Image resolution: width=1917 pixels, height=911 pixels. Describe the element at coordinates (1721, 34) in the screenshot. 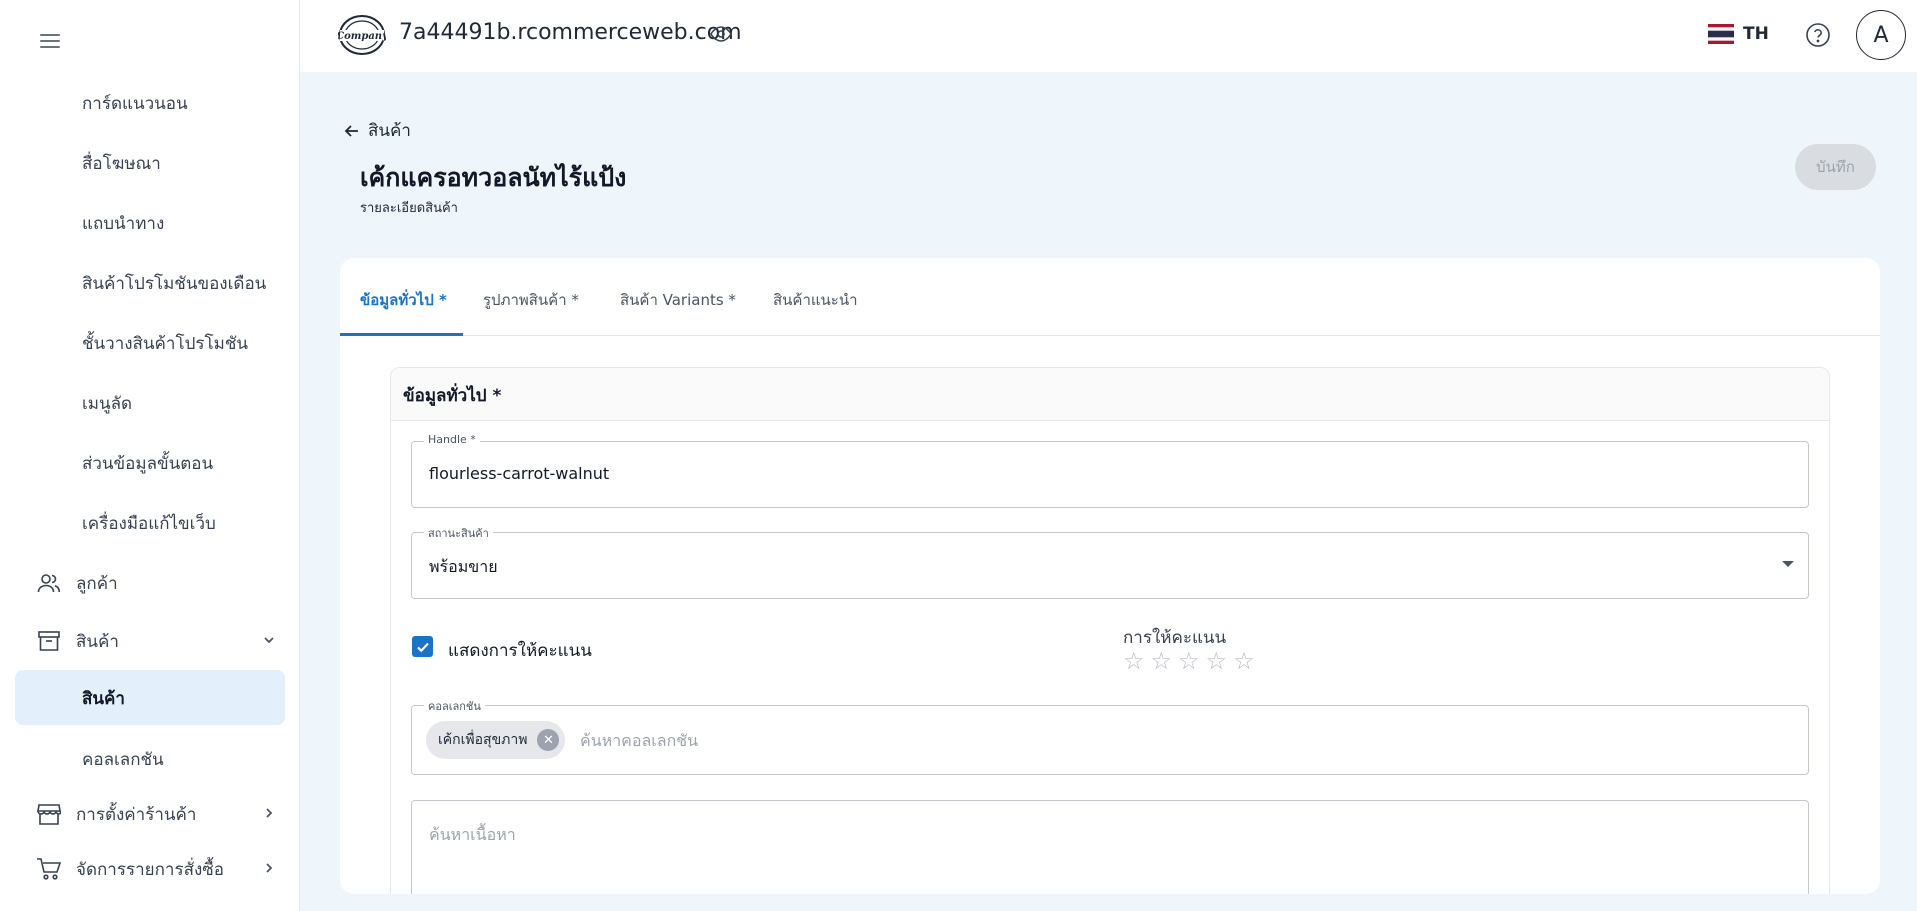

I see `thai-flag-icon` at that location.